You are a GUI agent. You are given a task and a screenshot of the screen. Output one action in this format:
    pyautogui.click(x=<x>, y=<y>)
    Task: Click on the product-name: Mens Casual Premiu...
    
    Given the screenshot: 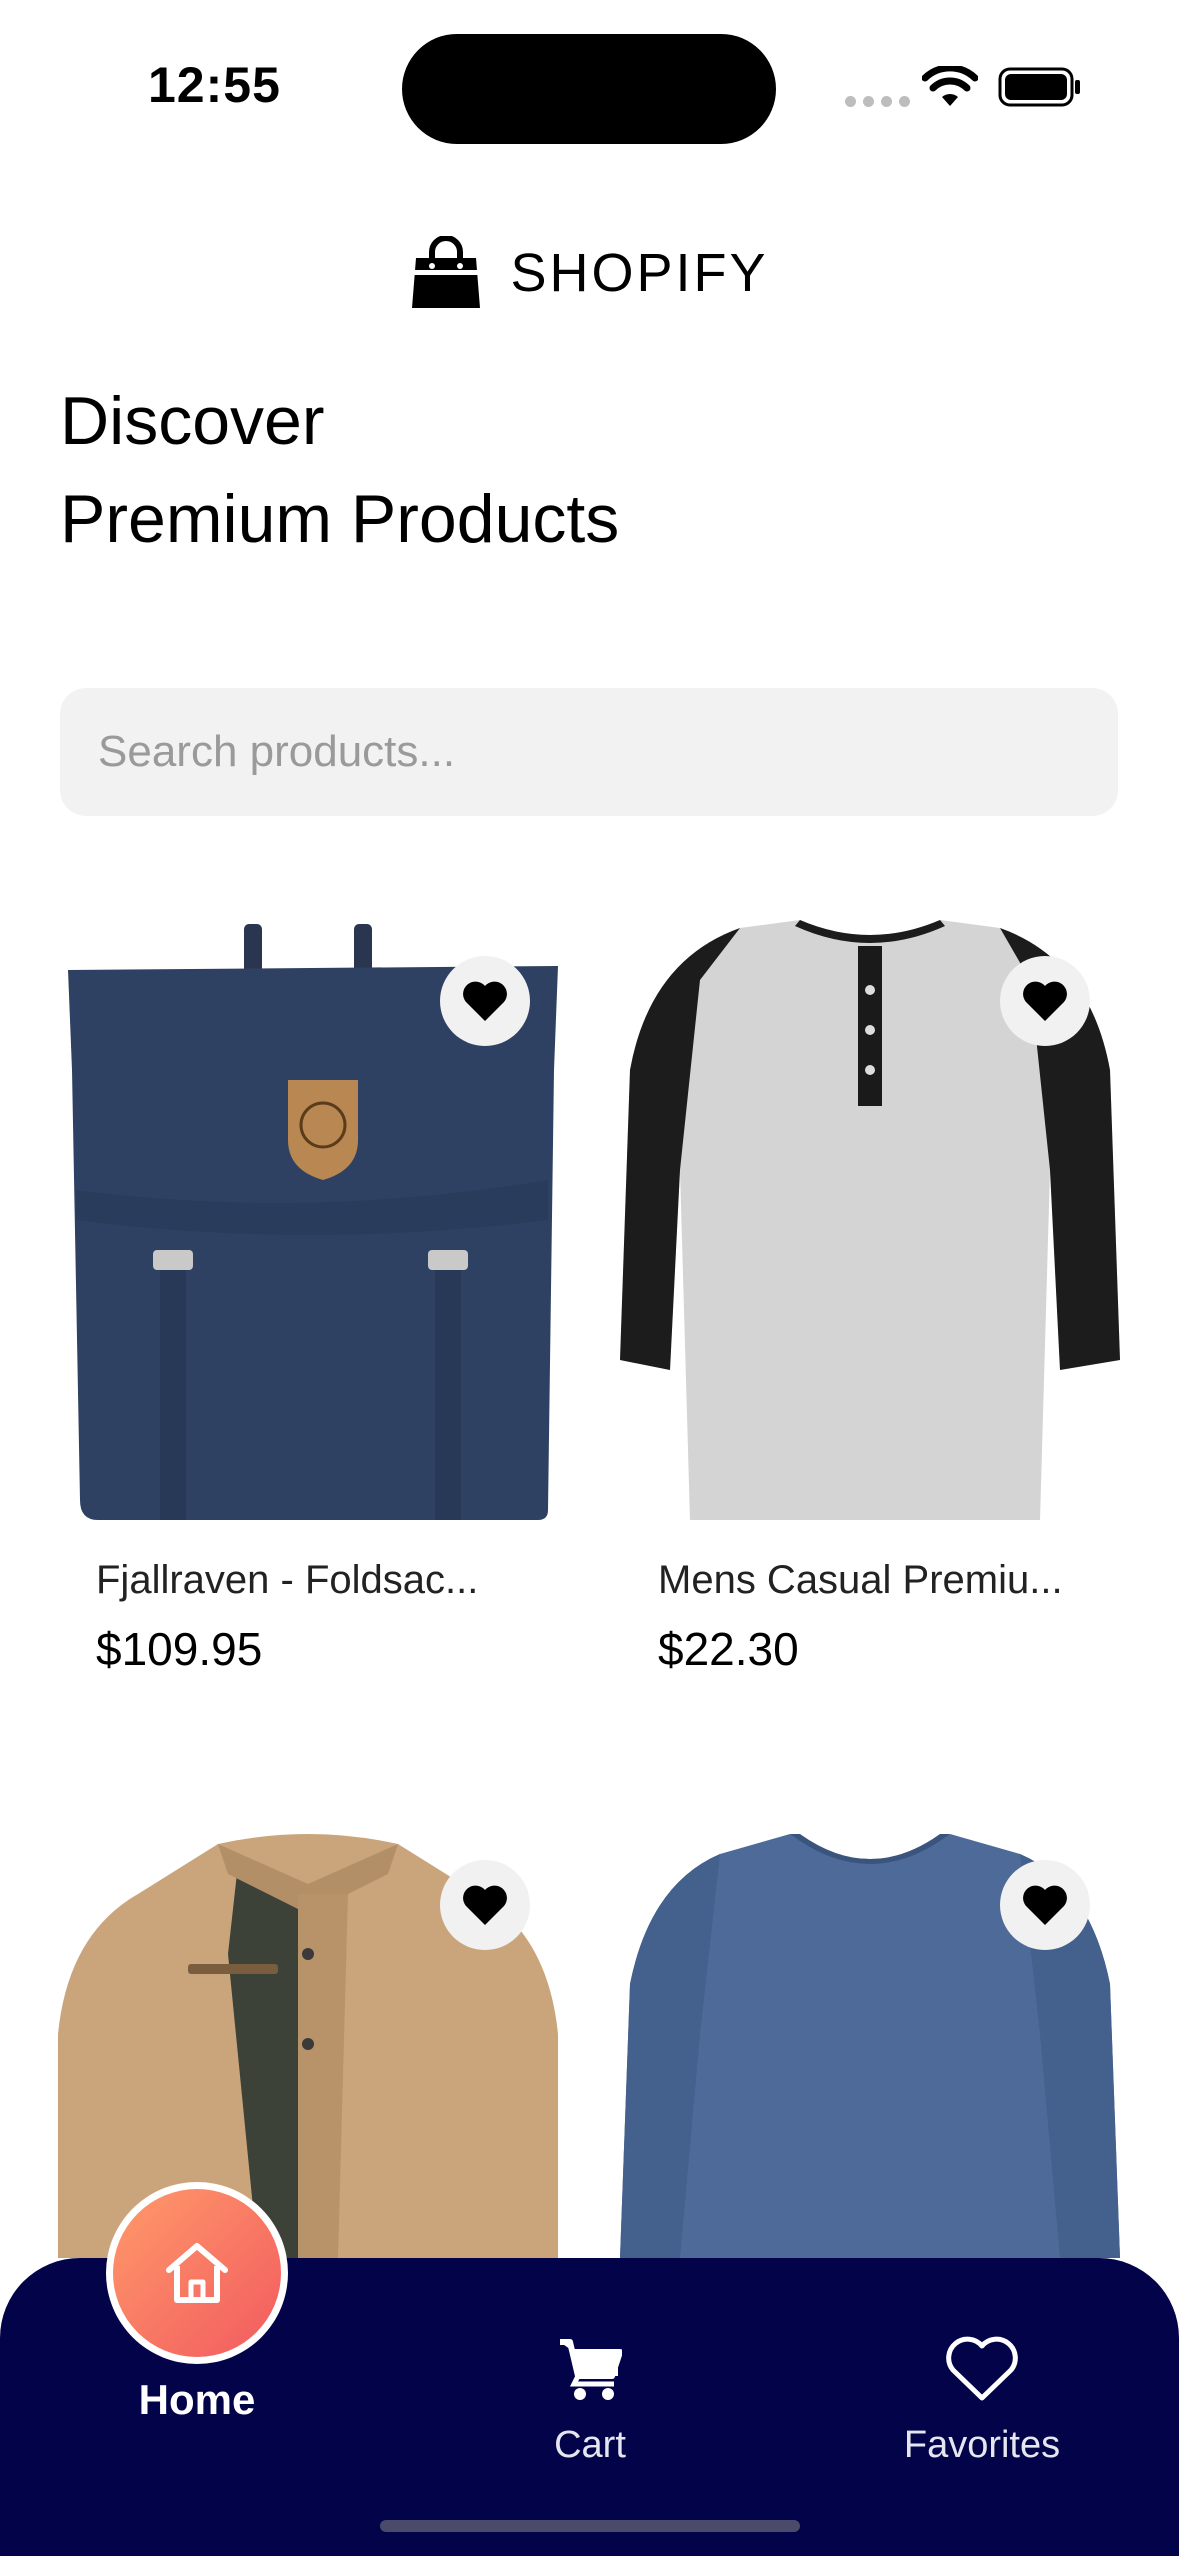 What is the action you would take?
    pyautogui.click(x=860, y=1580)
    